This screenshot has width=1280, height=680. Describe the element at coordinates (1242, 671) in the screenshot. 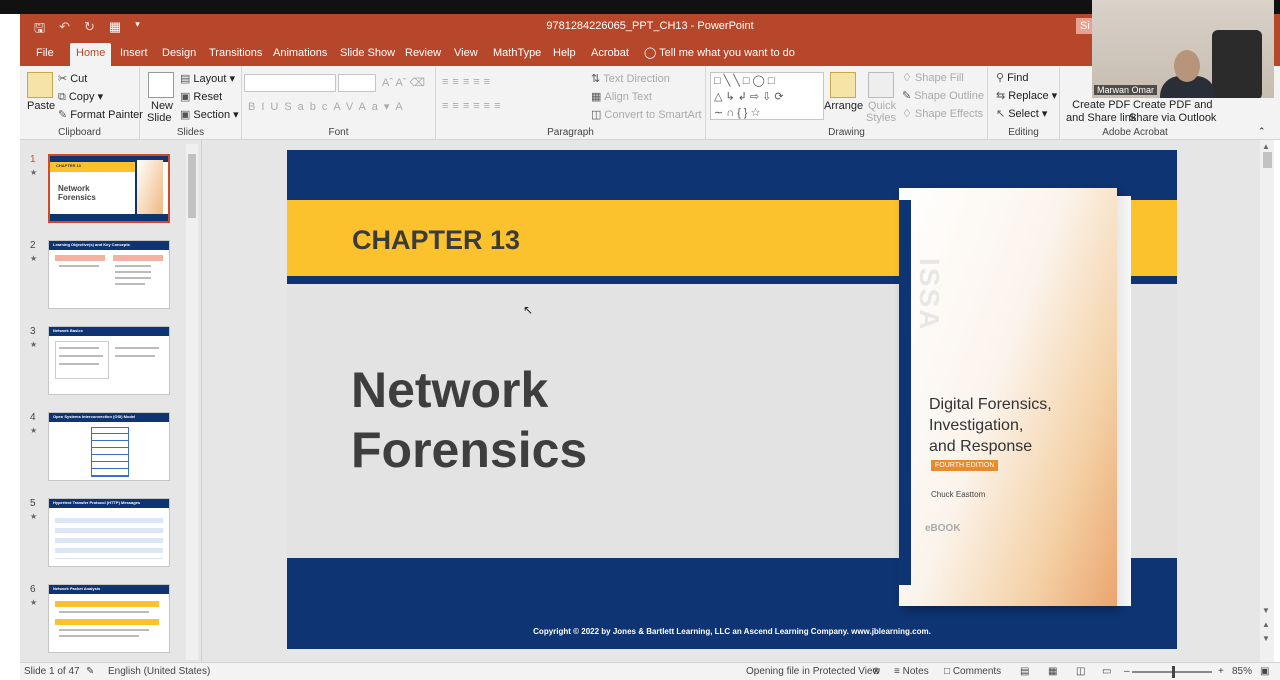

I see `zoom-level: 85%` at that location.